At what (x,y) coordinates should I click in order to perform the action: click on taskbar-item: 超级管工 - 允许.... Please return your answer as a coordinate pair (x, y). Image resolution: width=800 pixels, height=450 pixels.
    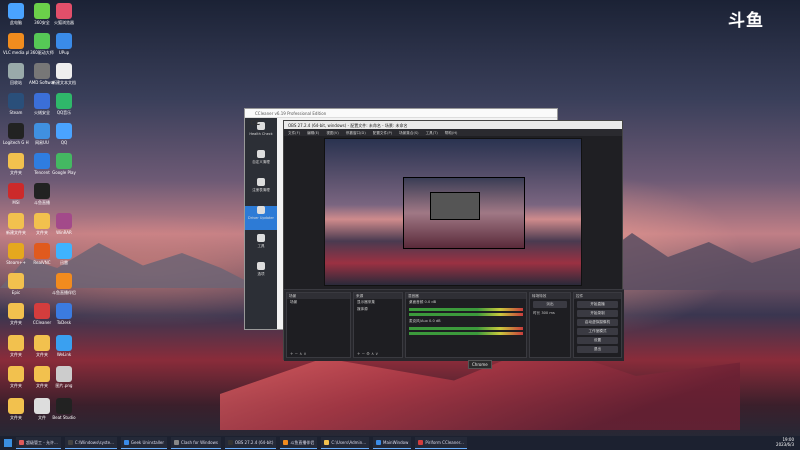
    Looking at the image, I should click on (38, 443).